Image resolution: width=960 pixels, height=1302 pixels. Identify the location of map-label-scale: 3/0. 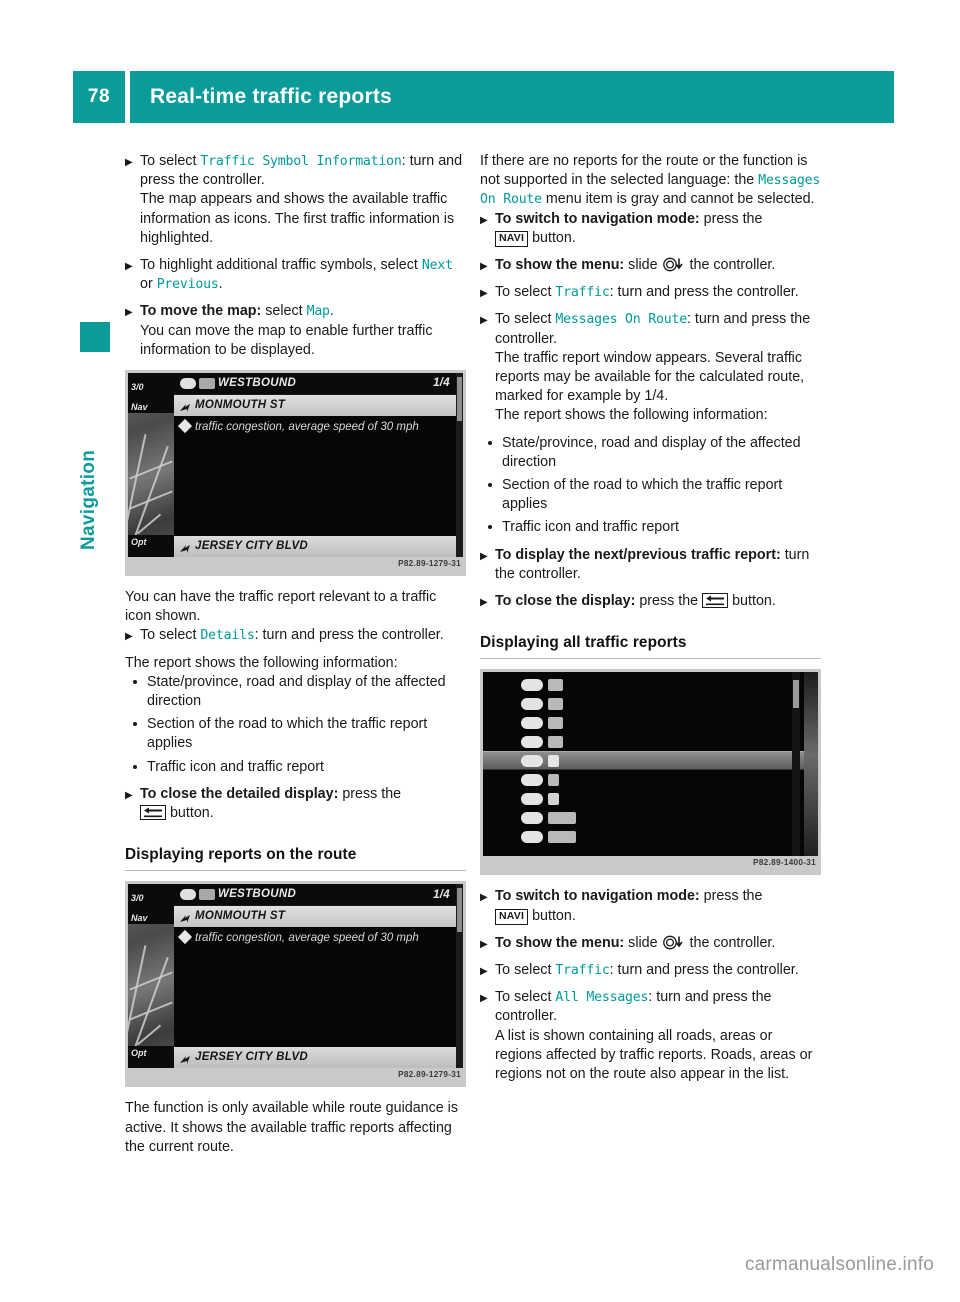
(137, 387).